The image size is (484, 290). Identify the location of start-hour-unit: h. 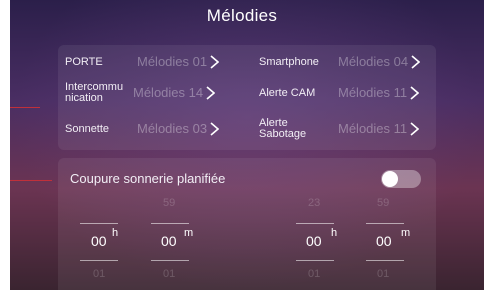
(115, 233).